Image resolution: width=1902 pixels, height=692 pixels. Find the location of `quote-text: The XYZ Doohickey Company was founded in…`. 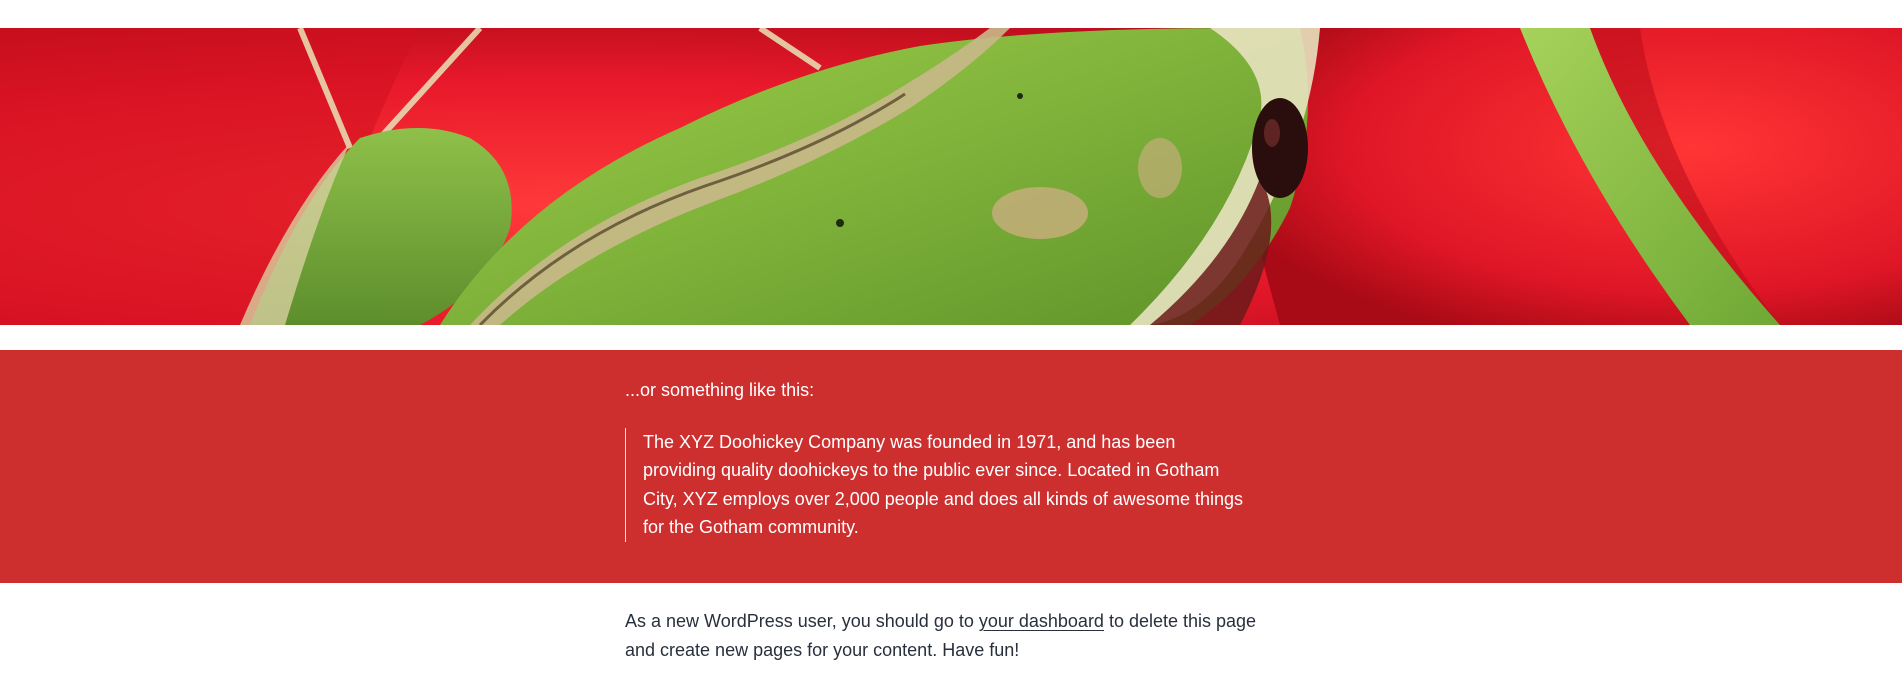

quote-text: The XYZ Doohickey Company was founded in… is located at coordinates (943, 484).